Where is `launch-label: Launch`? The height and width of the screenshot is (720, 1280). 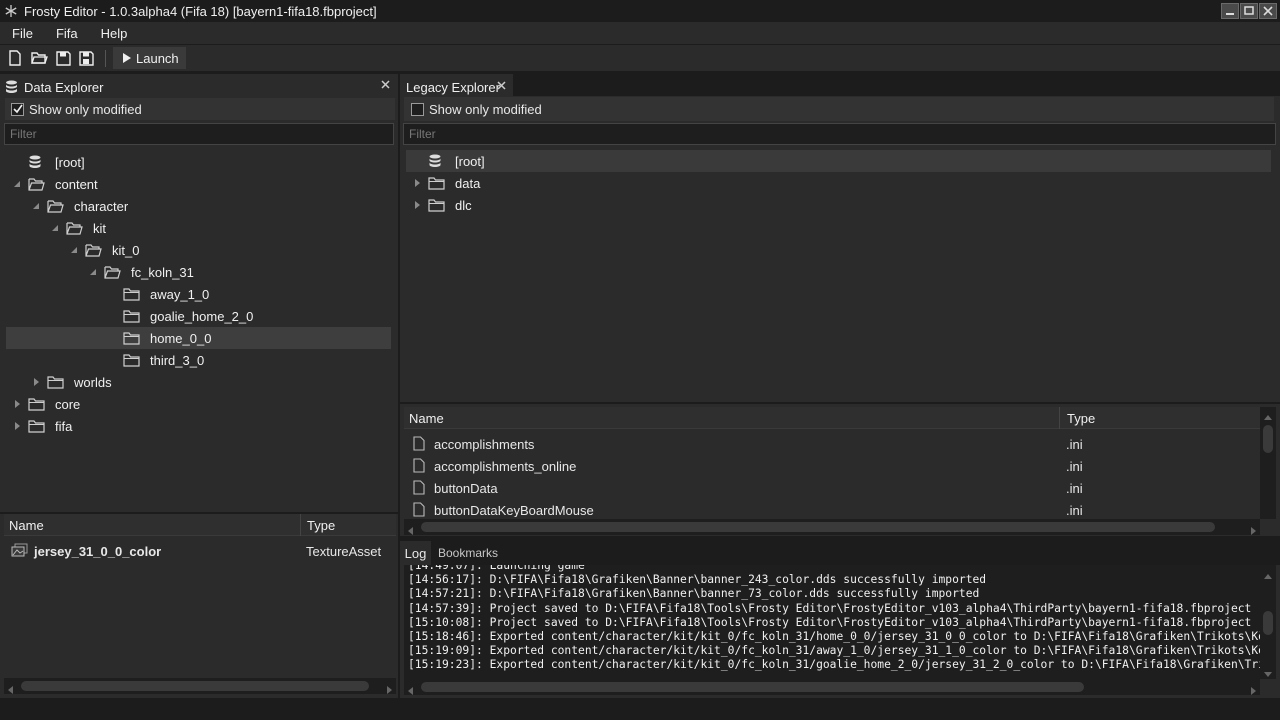
launch-label: Launch is located at coordinates (157, 58).